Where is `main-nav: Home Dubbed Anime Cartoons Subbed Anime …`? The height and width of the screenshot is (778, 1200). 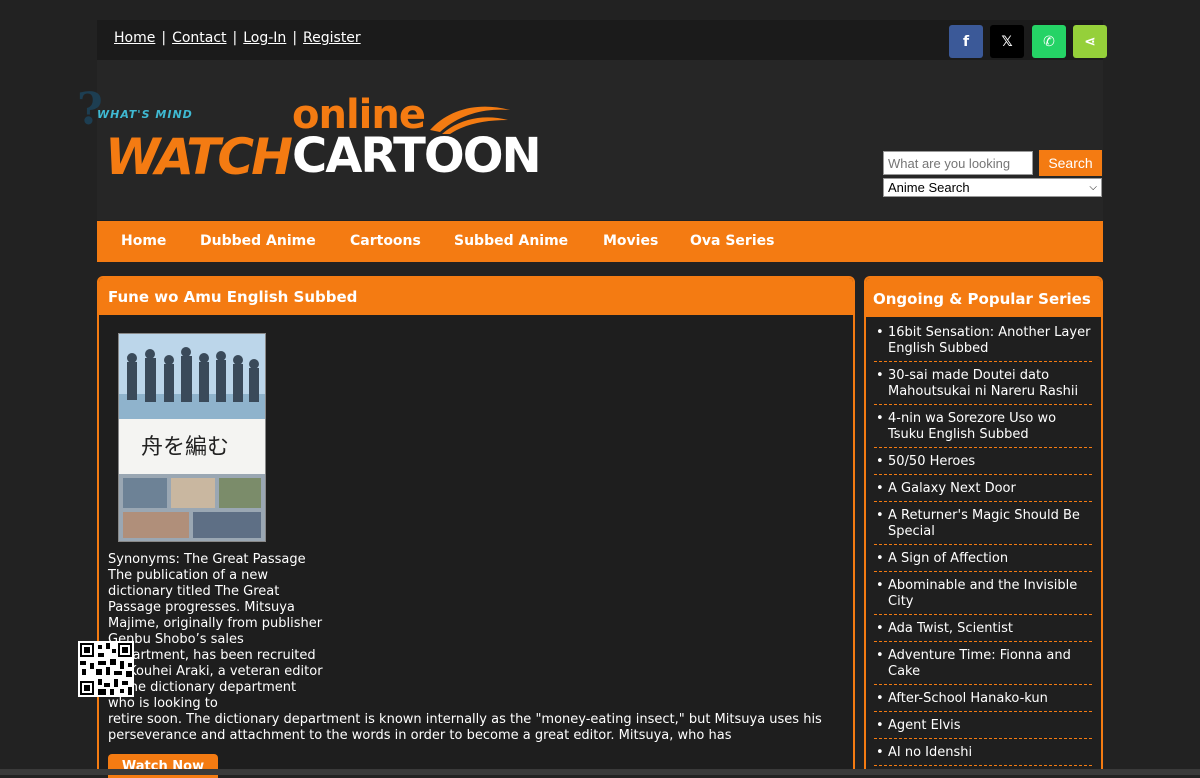 main-nav: Home Dubbed Anime Cartoons Subbed Anime … is located at coordinates (600, 241).